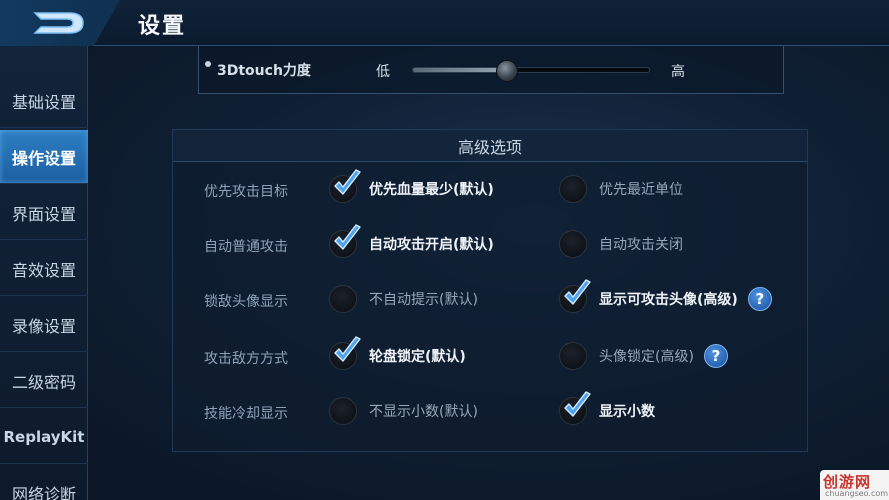 The width and height of the screenshot is (889, 500). Describe the element at coordinates (431, 190) in the screenshot. I see `option-label: 优先血量最少(默认)` at that location.